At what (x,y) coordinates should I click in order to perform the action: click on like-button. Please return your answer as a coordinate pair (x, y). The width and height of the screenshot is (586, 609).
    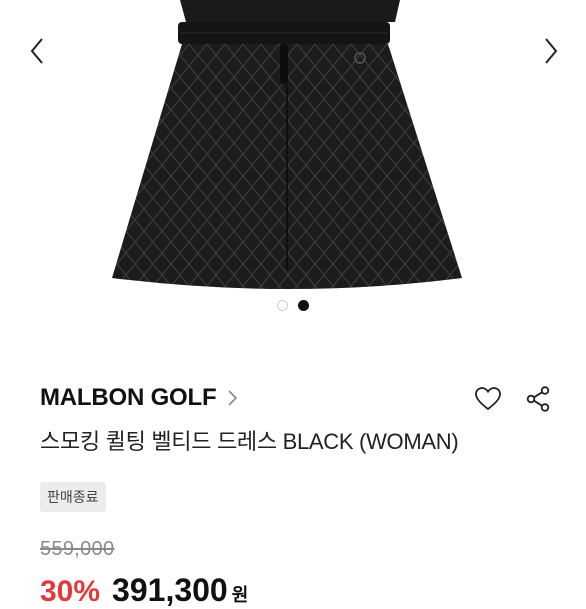
    Looking at the image, I should click on (488, 399).